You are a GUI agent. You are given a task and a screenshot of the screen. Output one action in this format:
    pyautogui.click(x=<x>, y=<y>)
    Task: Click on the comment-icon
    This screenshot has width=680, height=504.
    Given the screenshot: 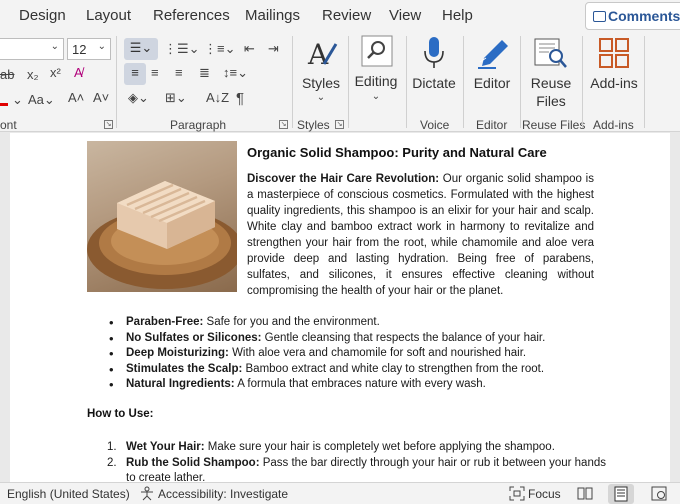 What is the action you would take?
    pyautogui.click(x=599, y=16)
    